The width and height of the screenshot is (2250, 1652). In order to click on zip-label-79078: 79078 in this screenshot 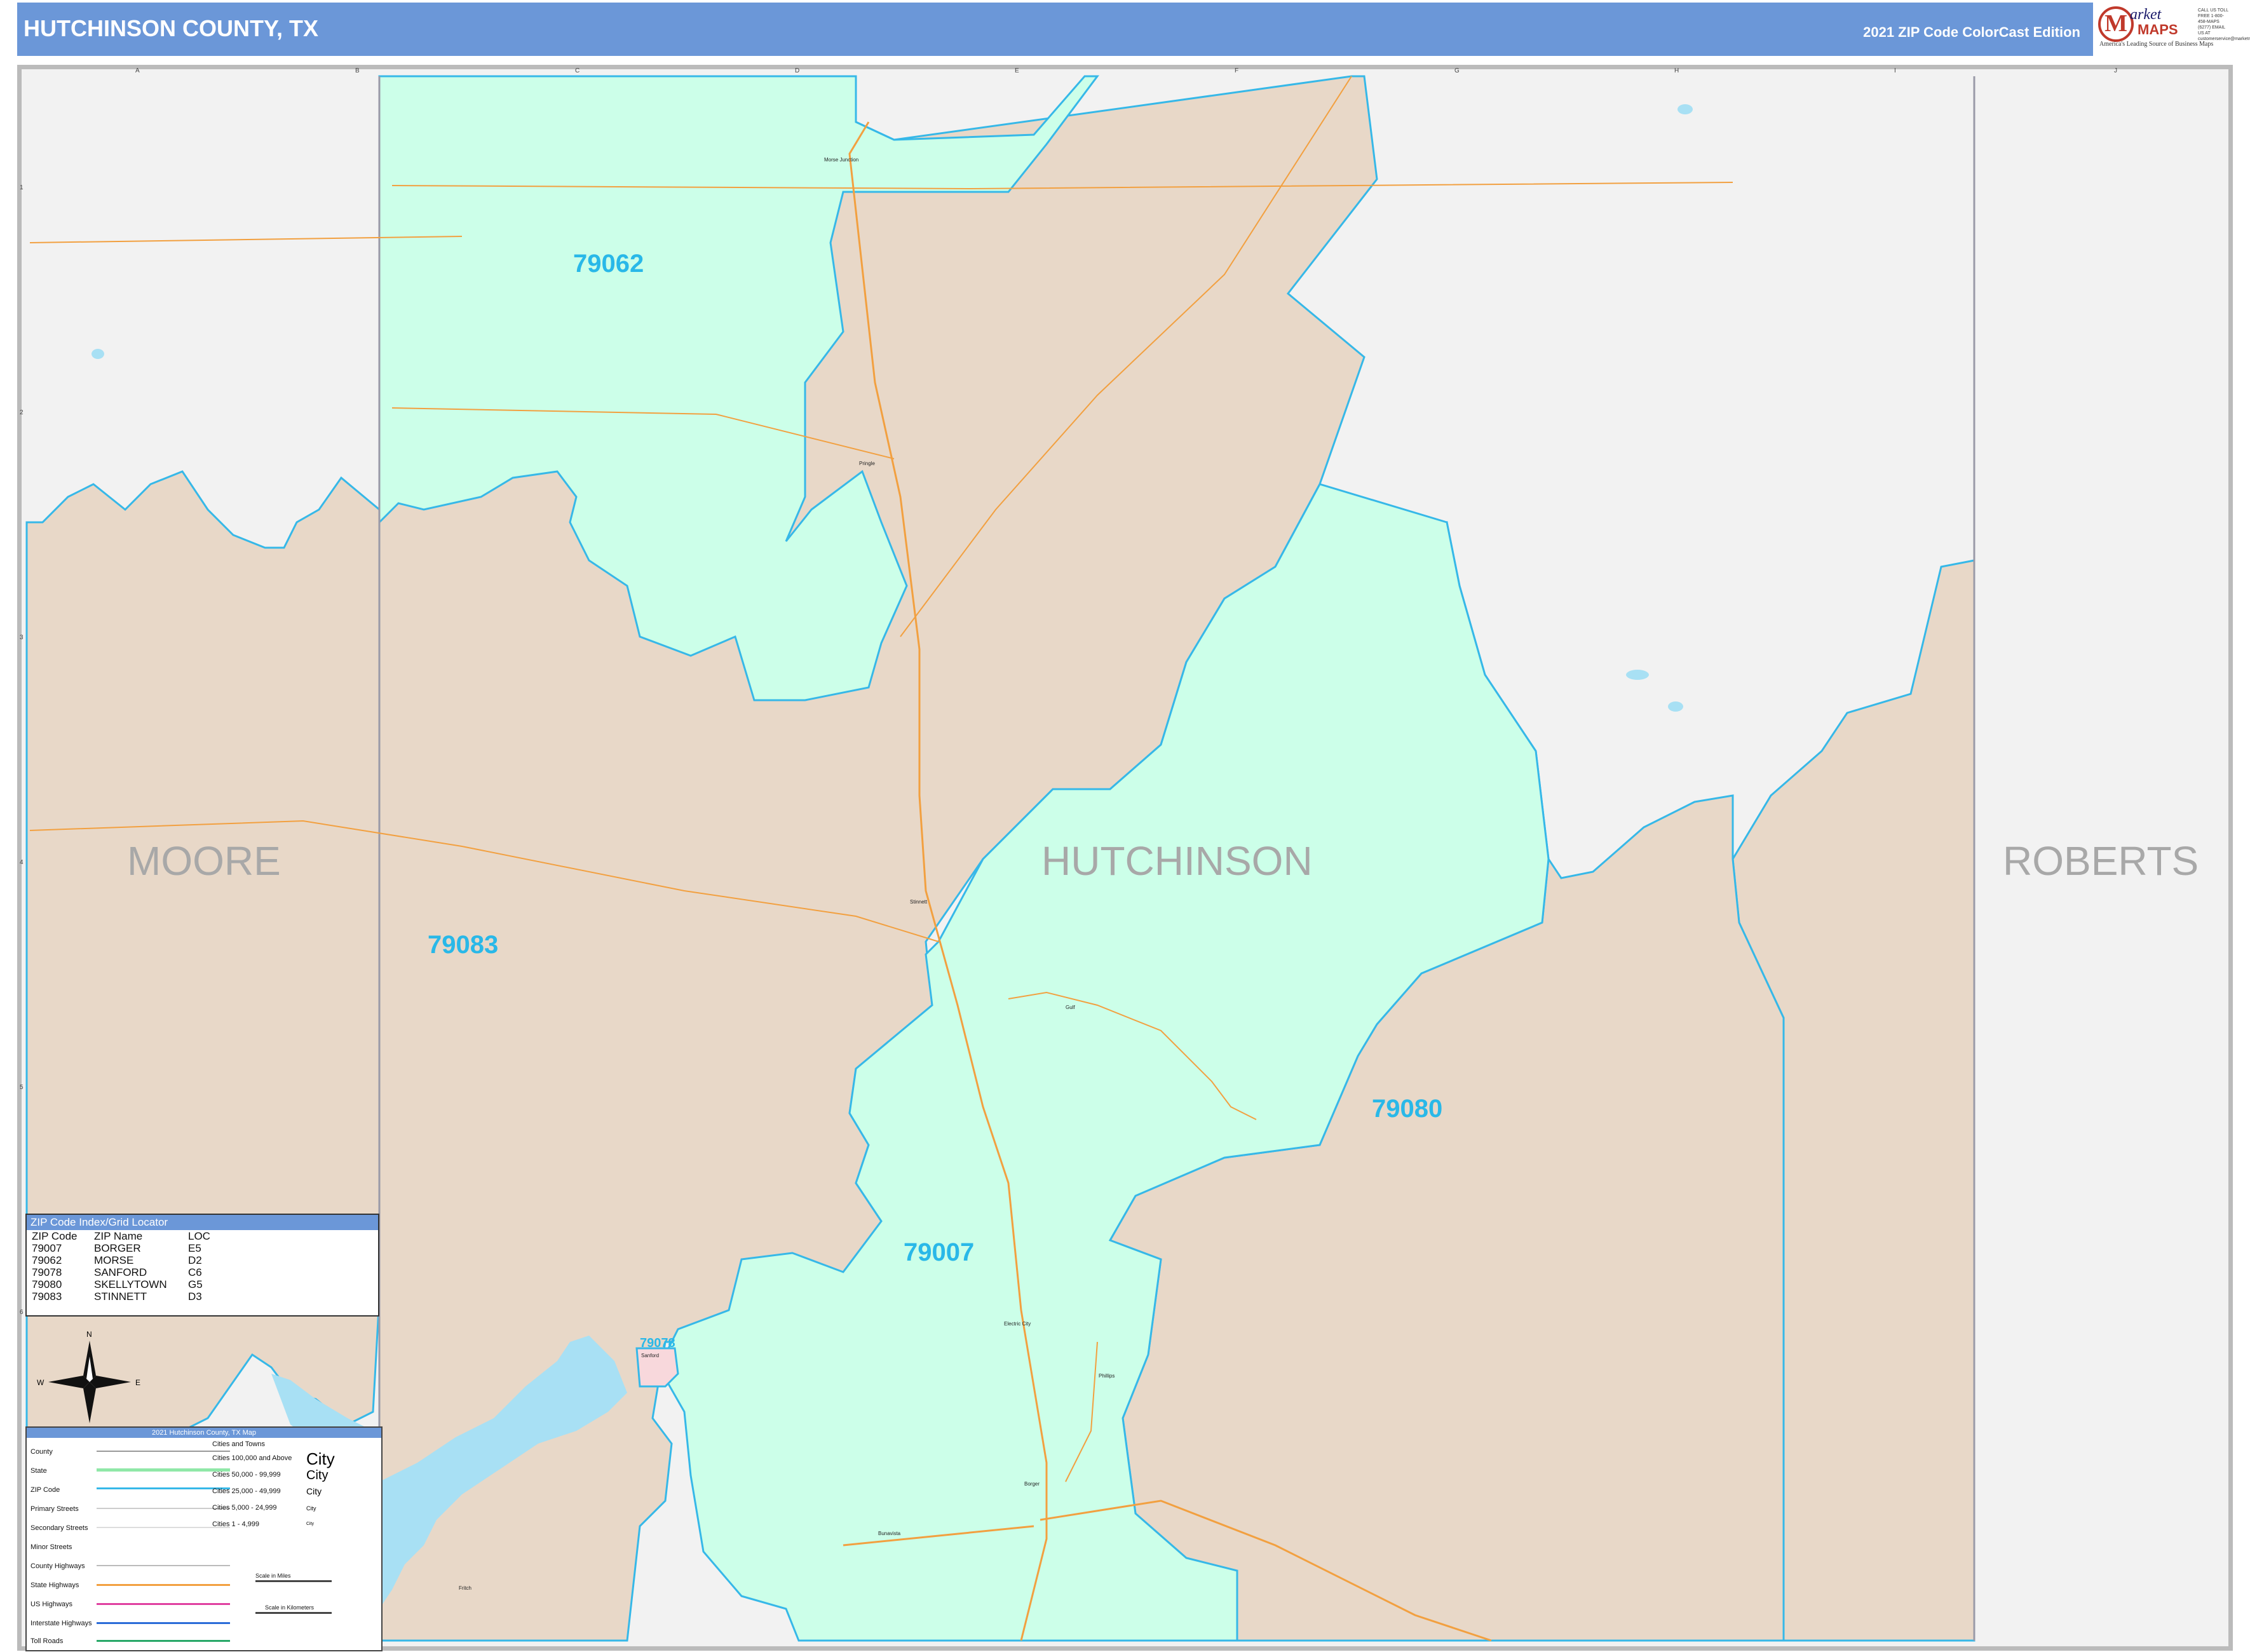, I will do `click(657, 1343)`.